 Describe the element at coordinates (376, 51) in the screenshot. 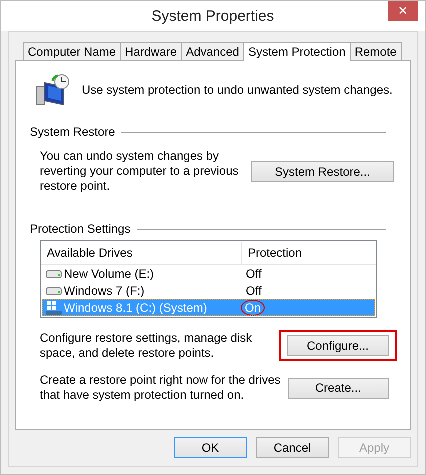

I see `tab: Remote` at that location.